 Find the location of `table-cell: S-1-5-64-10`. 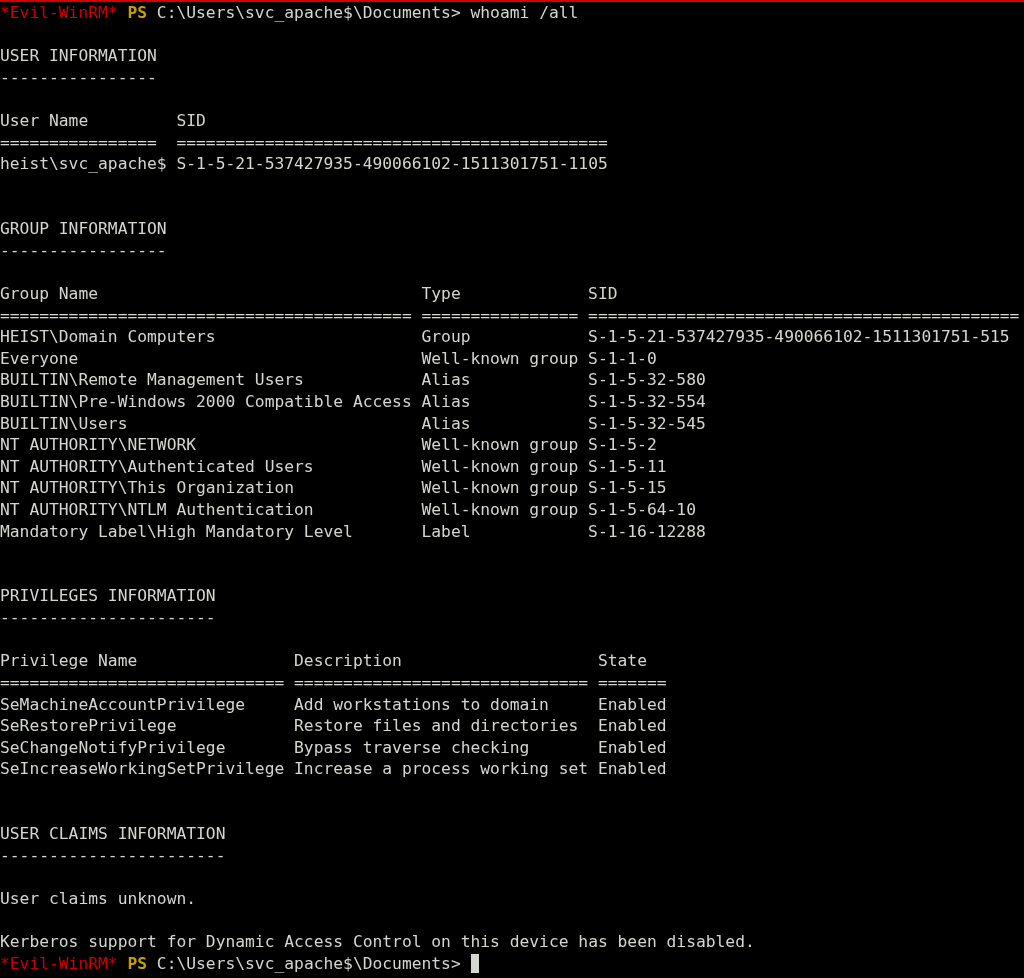

table-cell: S-1-5-64-10 is located at coordinates (642, 509).